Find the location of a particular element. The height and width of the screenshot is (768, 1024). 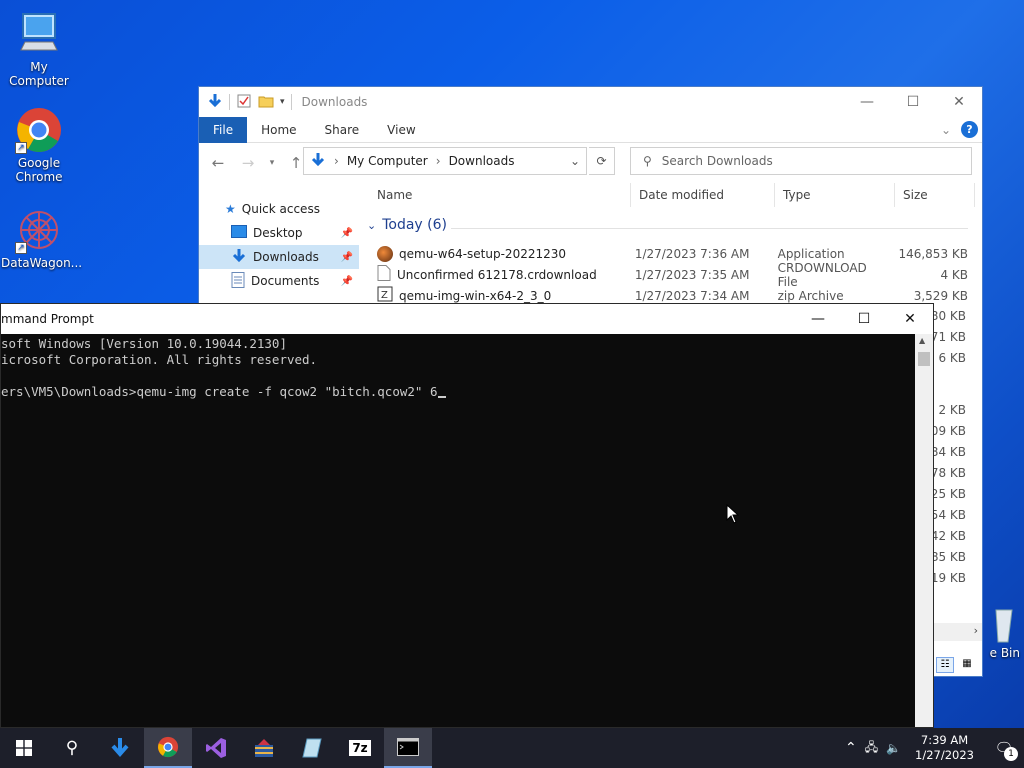

new-folder-icon is located at coordinates (266, 102).